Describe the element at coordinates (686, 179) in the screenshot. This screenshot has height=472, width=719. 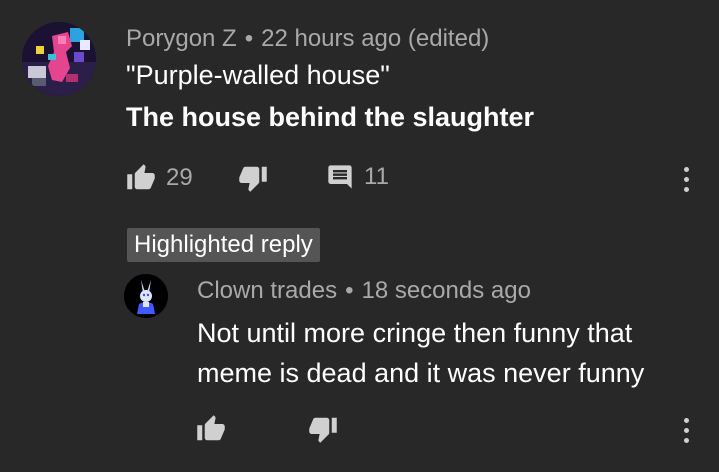
I see `comment-menu-button` at that location.